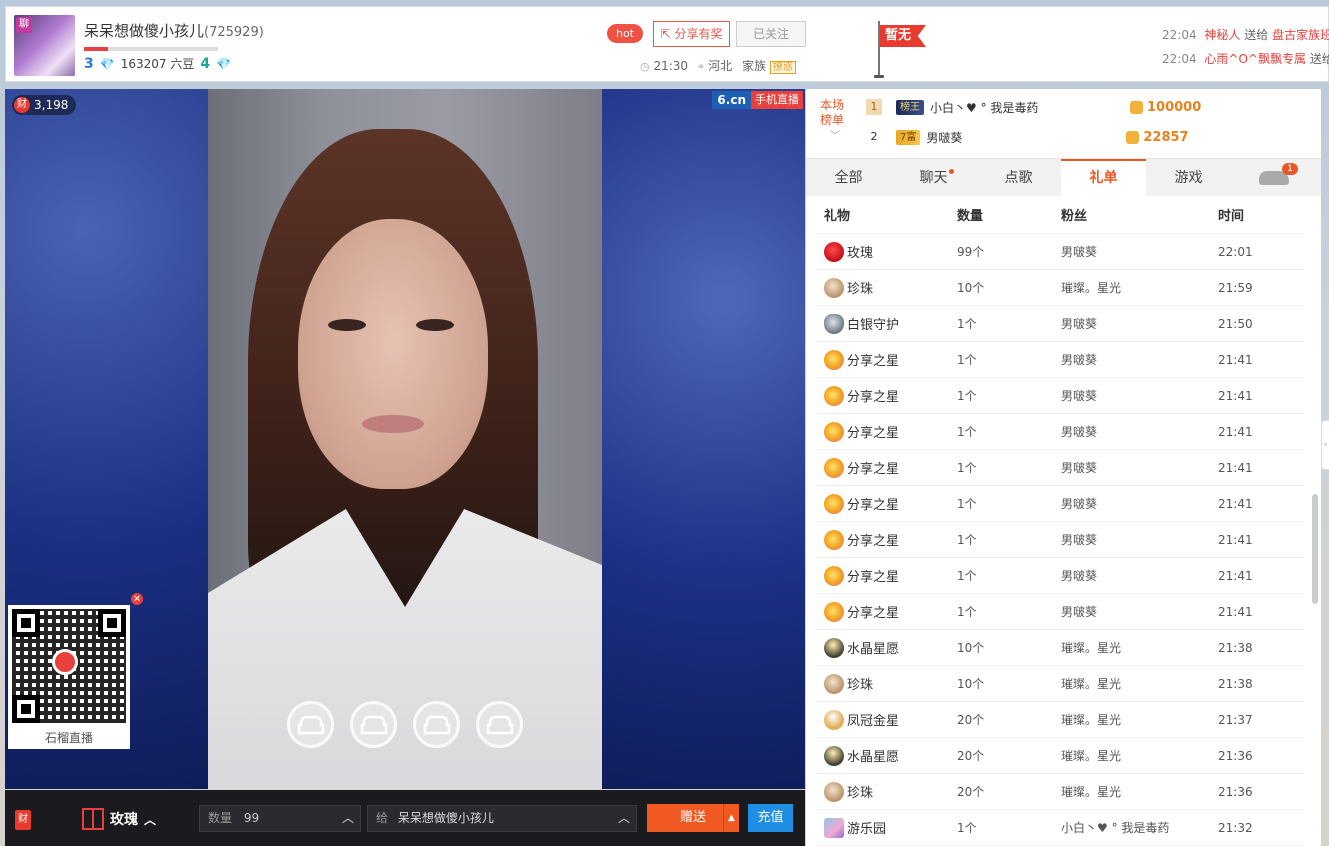 This screenshot has height=846, width=1329. I want to click on gift-name: 白银守护, so click(873, 325).